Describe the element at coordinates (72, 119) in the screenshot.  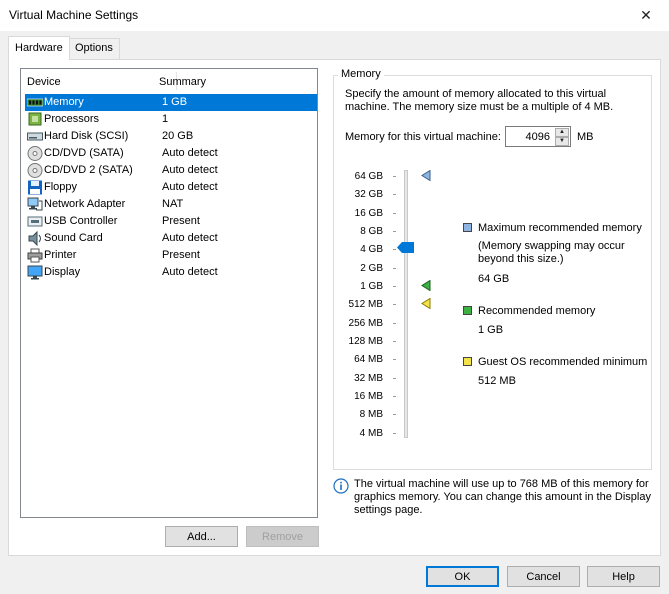
I see `device-name: Processors` at that location.